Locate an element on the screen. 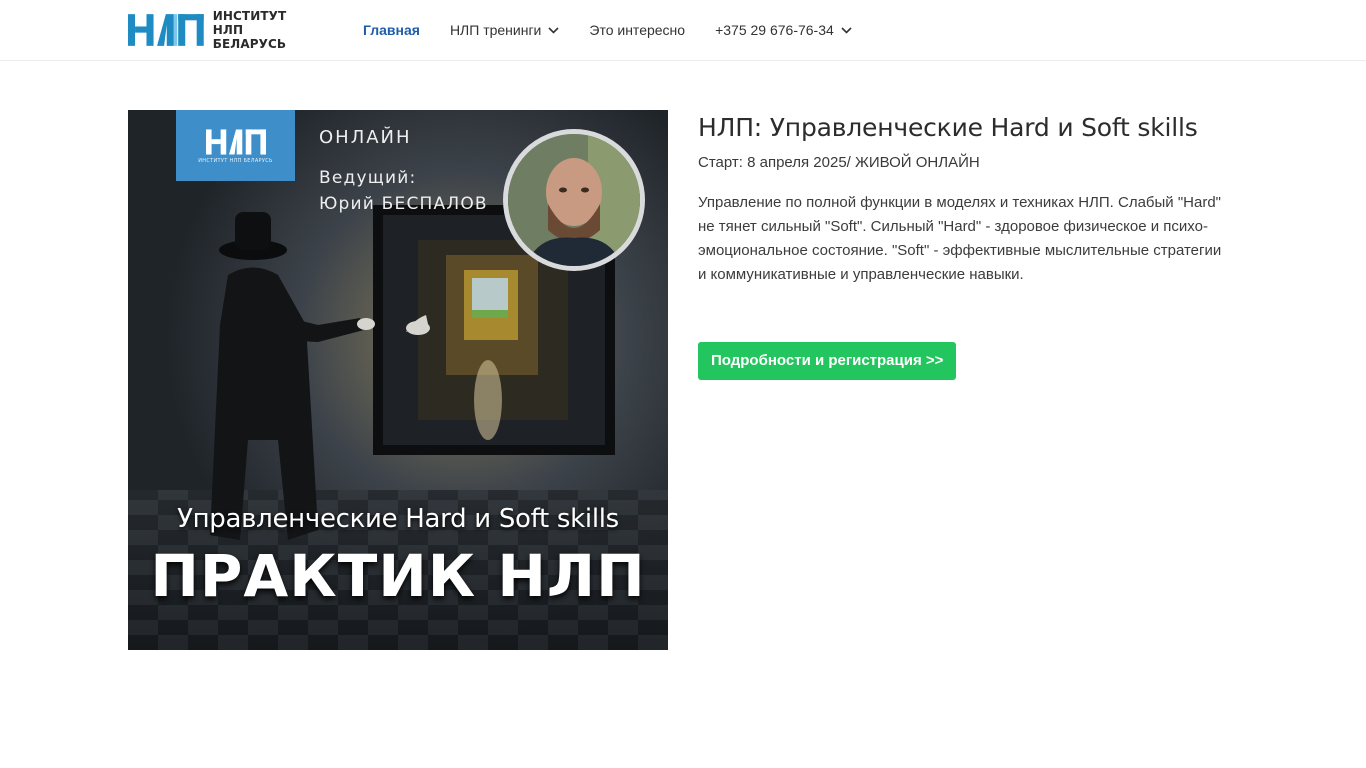  host-avatar is located at coordinates (574, 200).